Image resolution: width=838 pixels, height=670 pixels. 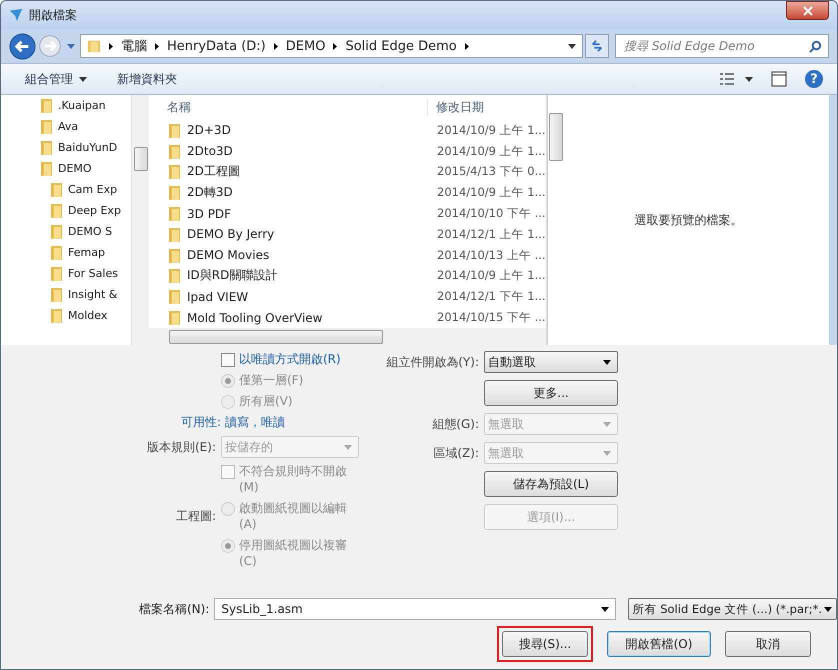 What do you see at coordinates (455, 453) in the screenshot?
I see `field-label: 區域(Z):` at bounding box center [455, 453].